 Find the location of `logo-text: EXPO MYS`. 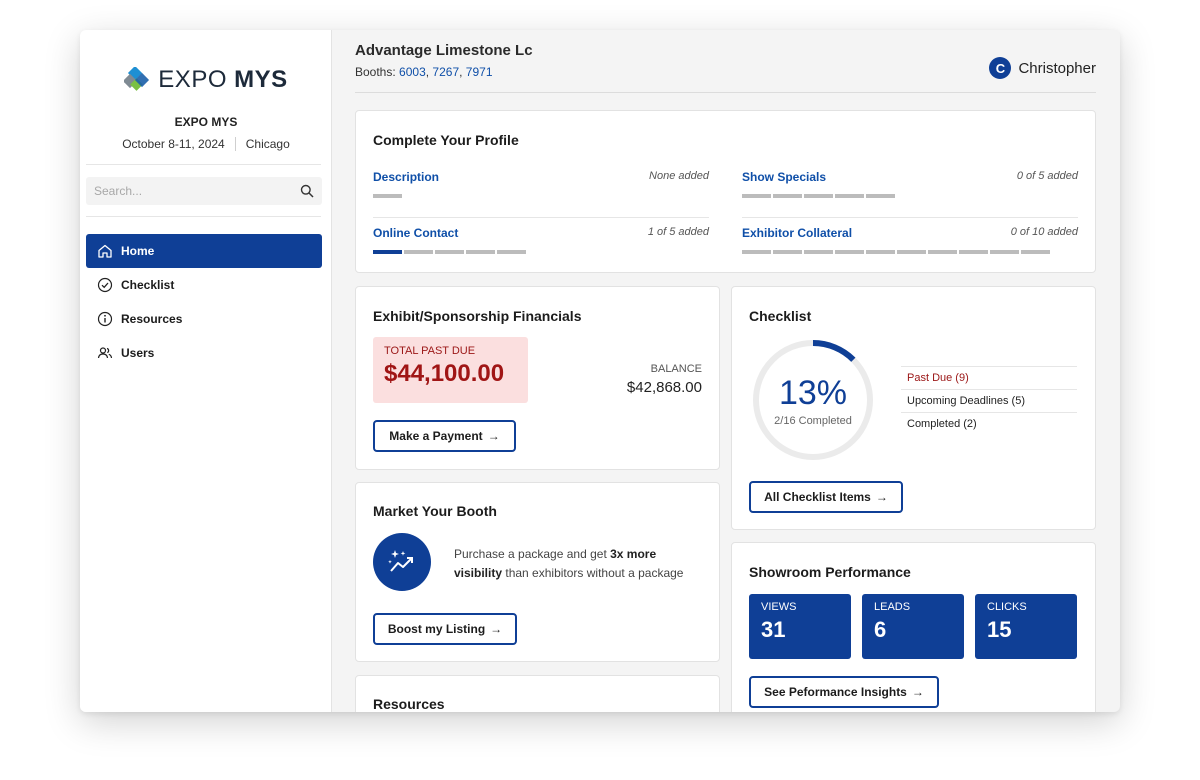

logo-text: EXPO MYS is located at coordinates (223, 79).